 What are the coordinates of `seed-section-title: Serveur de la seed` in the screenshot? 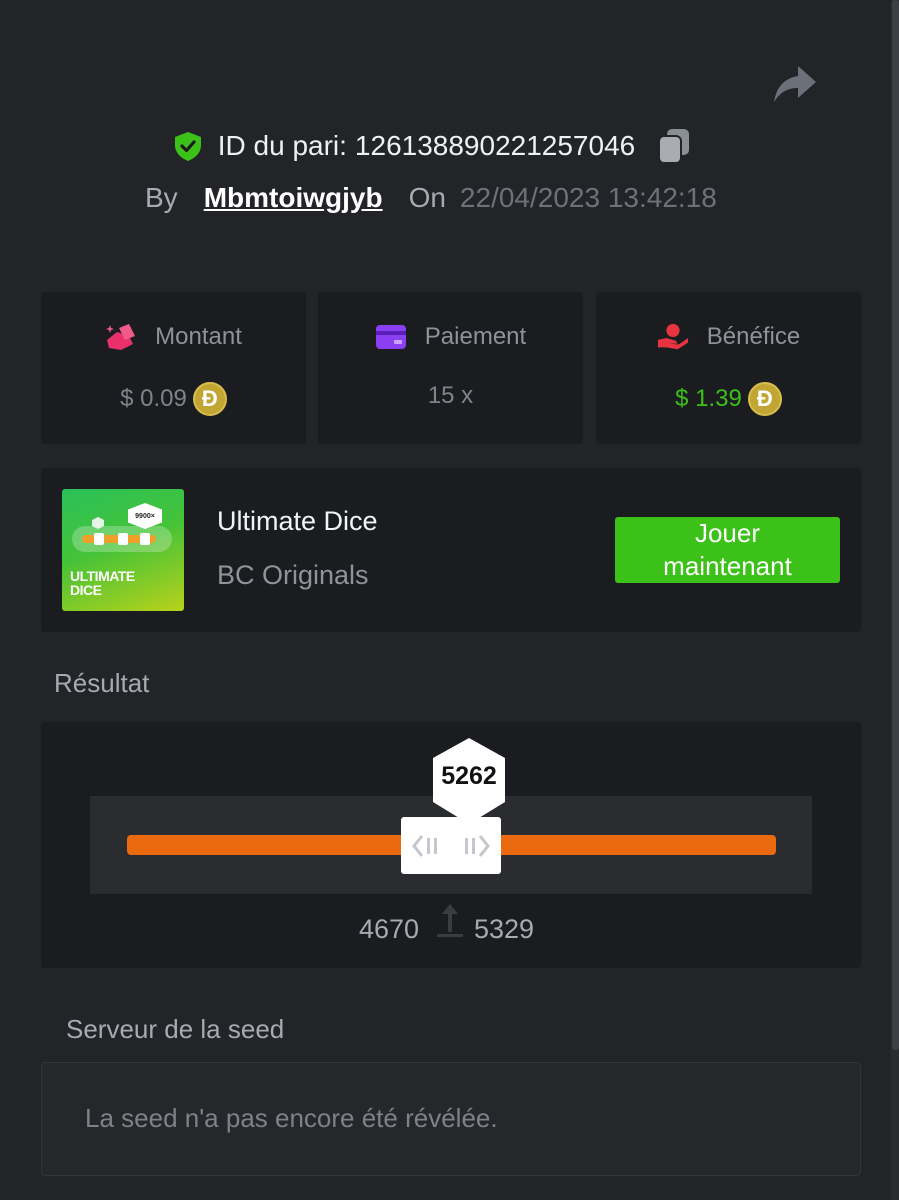 It's located at (175, 1029).